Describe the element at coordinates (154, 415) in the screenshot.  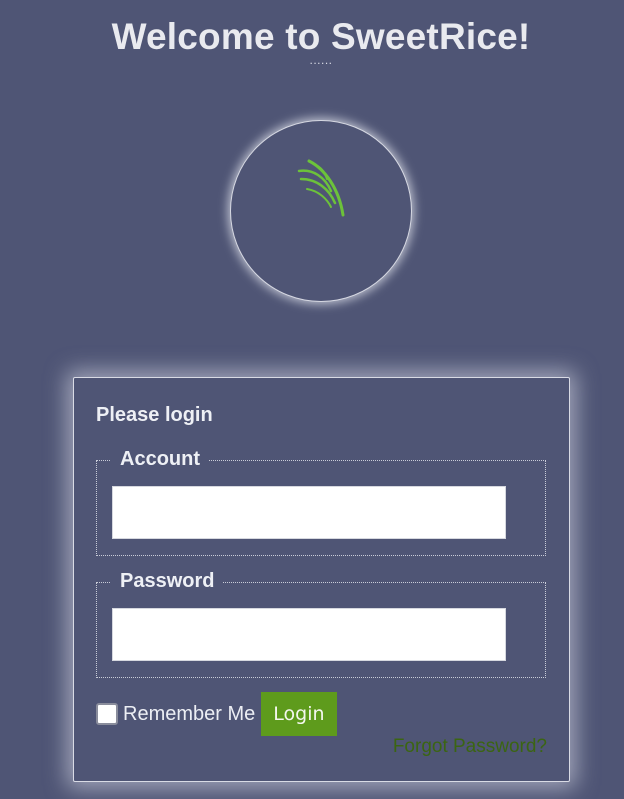
I see `login-heading: Please login` at that location.